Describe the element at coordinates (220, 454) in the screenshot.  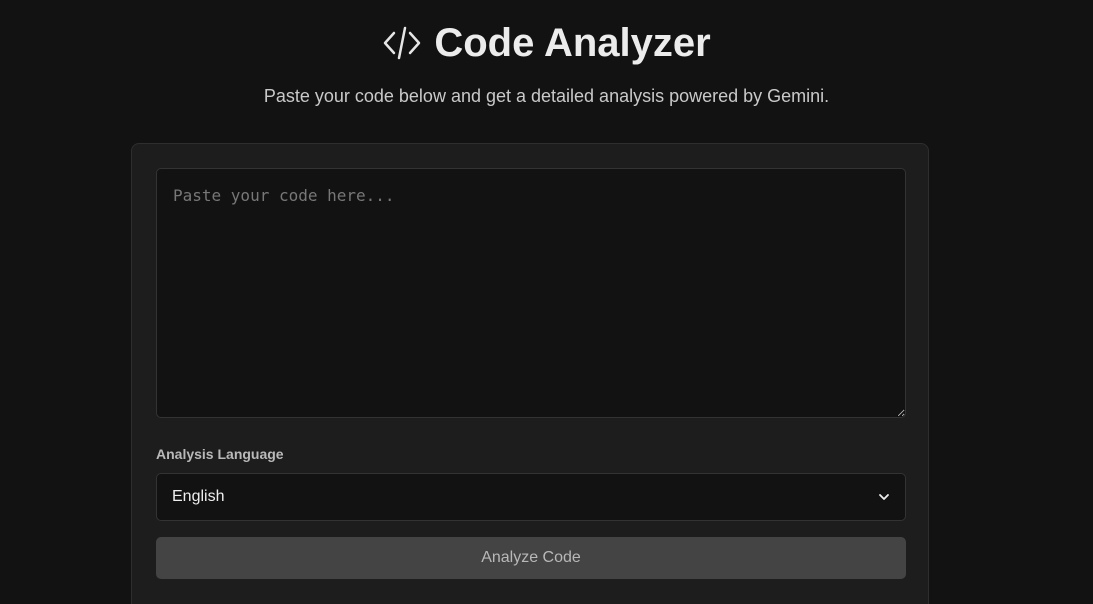
I see `language-label: Analysis Language` at that location.